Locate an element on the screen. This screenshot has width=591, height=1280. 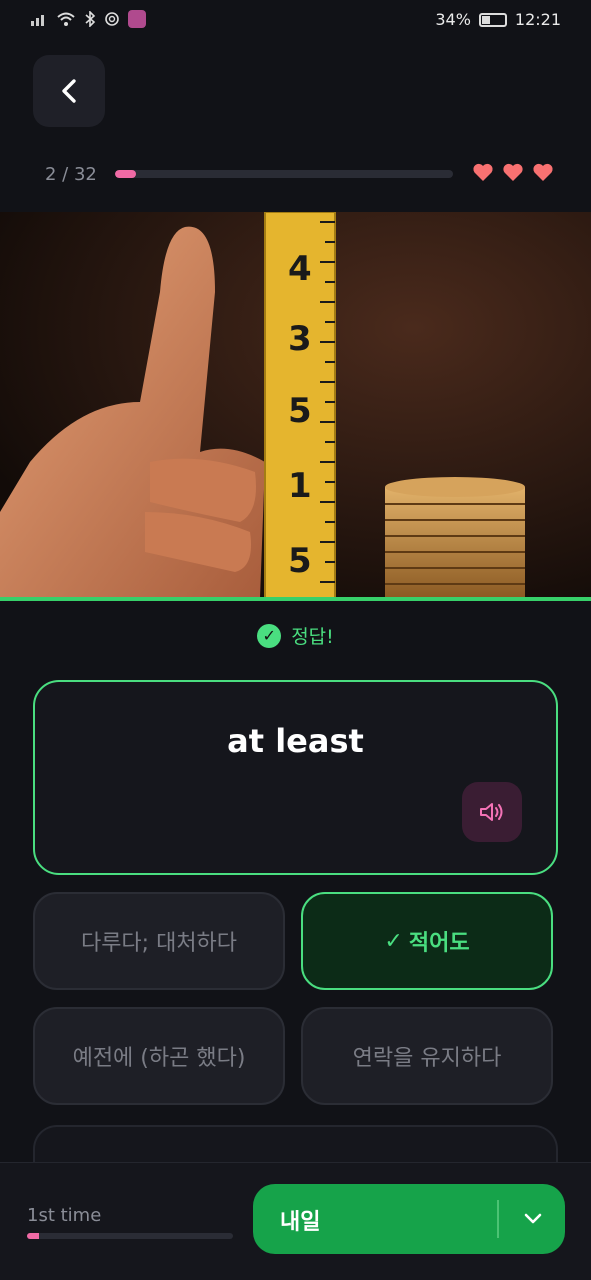
status-bar: 34% 12:21 is located at coordinates (295, 21).